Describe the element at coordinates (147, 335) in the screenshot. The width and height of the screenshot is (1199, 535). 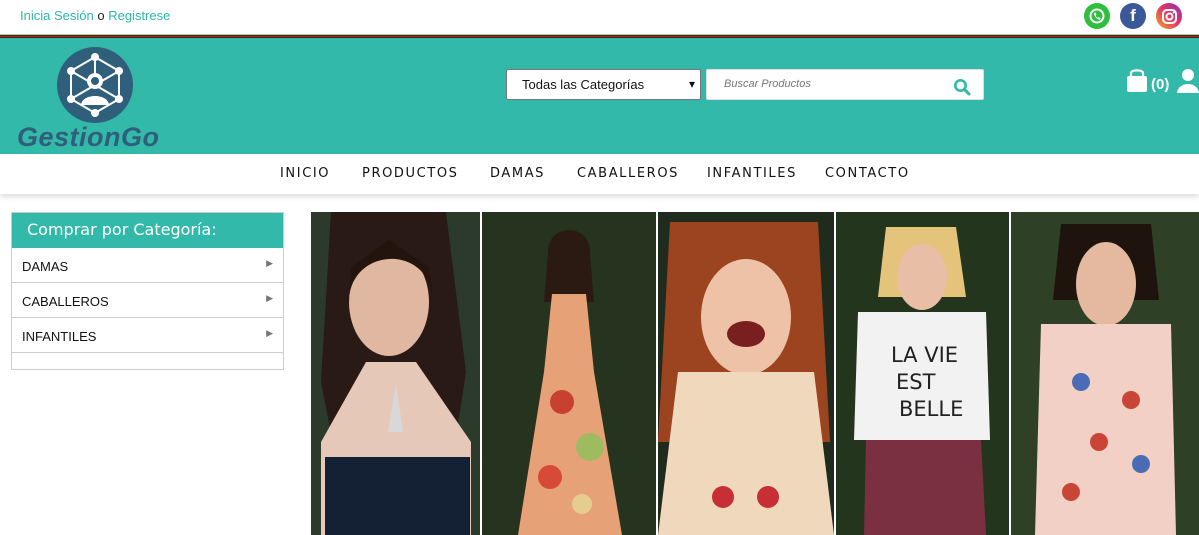
I see `category-item-infantiles: INFANTILES ▶` at that location.